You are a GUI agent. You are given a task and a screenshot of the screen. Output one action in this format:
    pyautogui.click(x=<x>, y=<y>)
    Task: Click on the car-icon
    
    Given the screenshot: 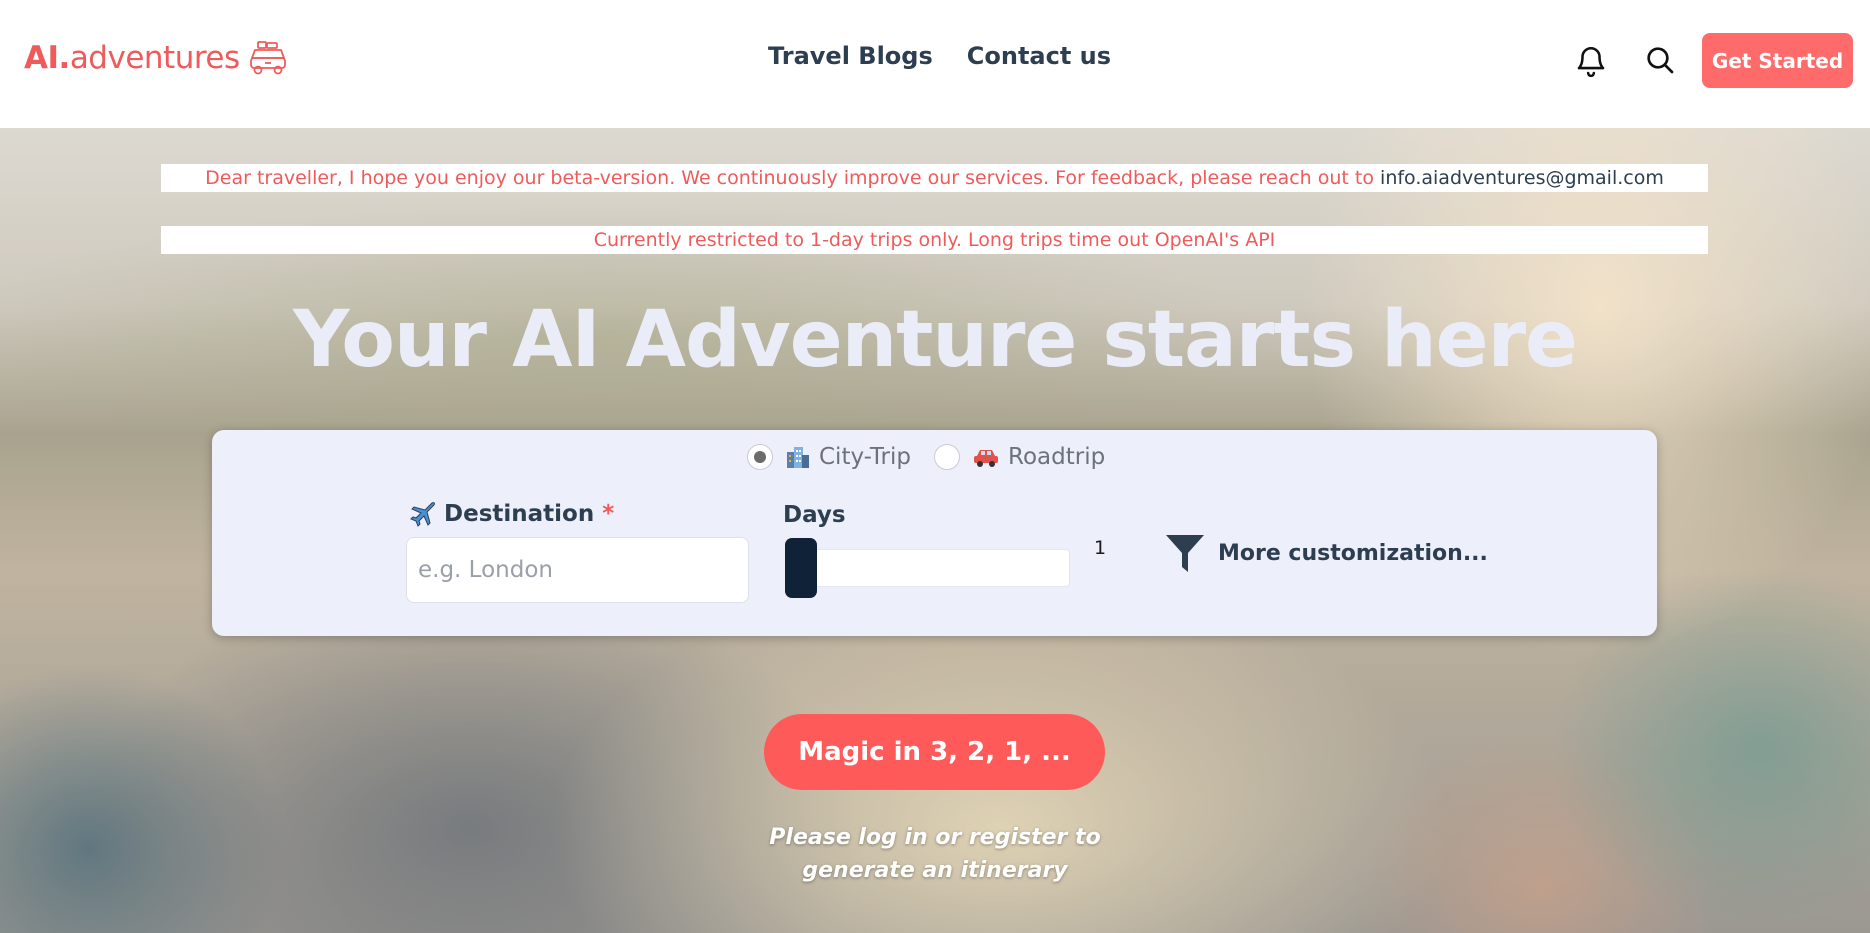 What is the action you would take?
    pyautogui.click(x=986, y=457)
    